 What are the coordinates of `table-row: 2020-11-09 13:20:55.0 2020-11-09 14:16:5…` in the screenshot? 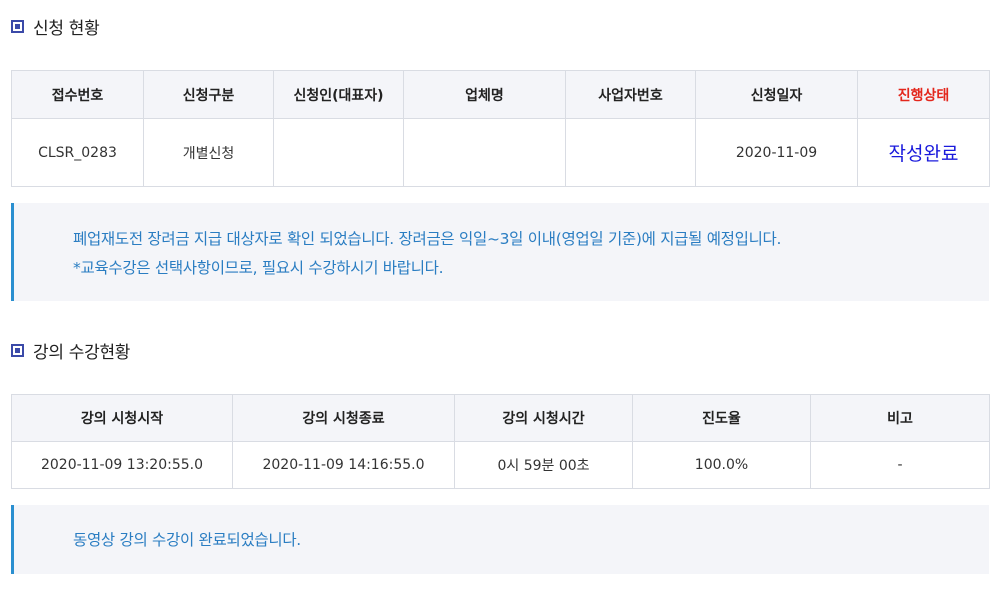 It's located at (500, 465).